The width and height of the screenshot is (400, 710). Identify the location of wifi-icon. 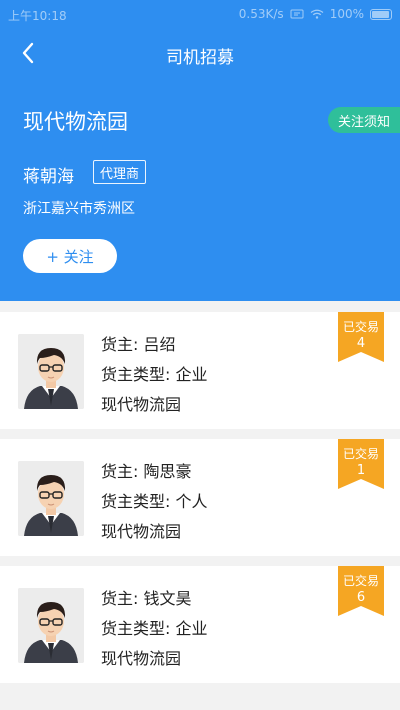
(317, 14).